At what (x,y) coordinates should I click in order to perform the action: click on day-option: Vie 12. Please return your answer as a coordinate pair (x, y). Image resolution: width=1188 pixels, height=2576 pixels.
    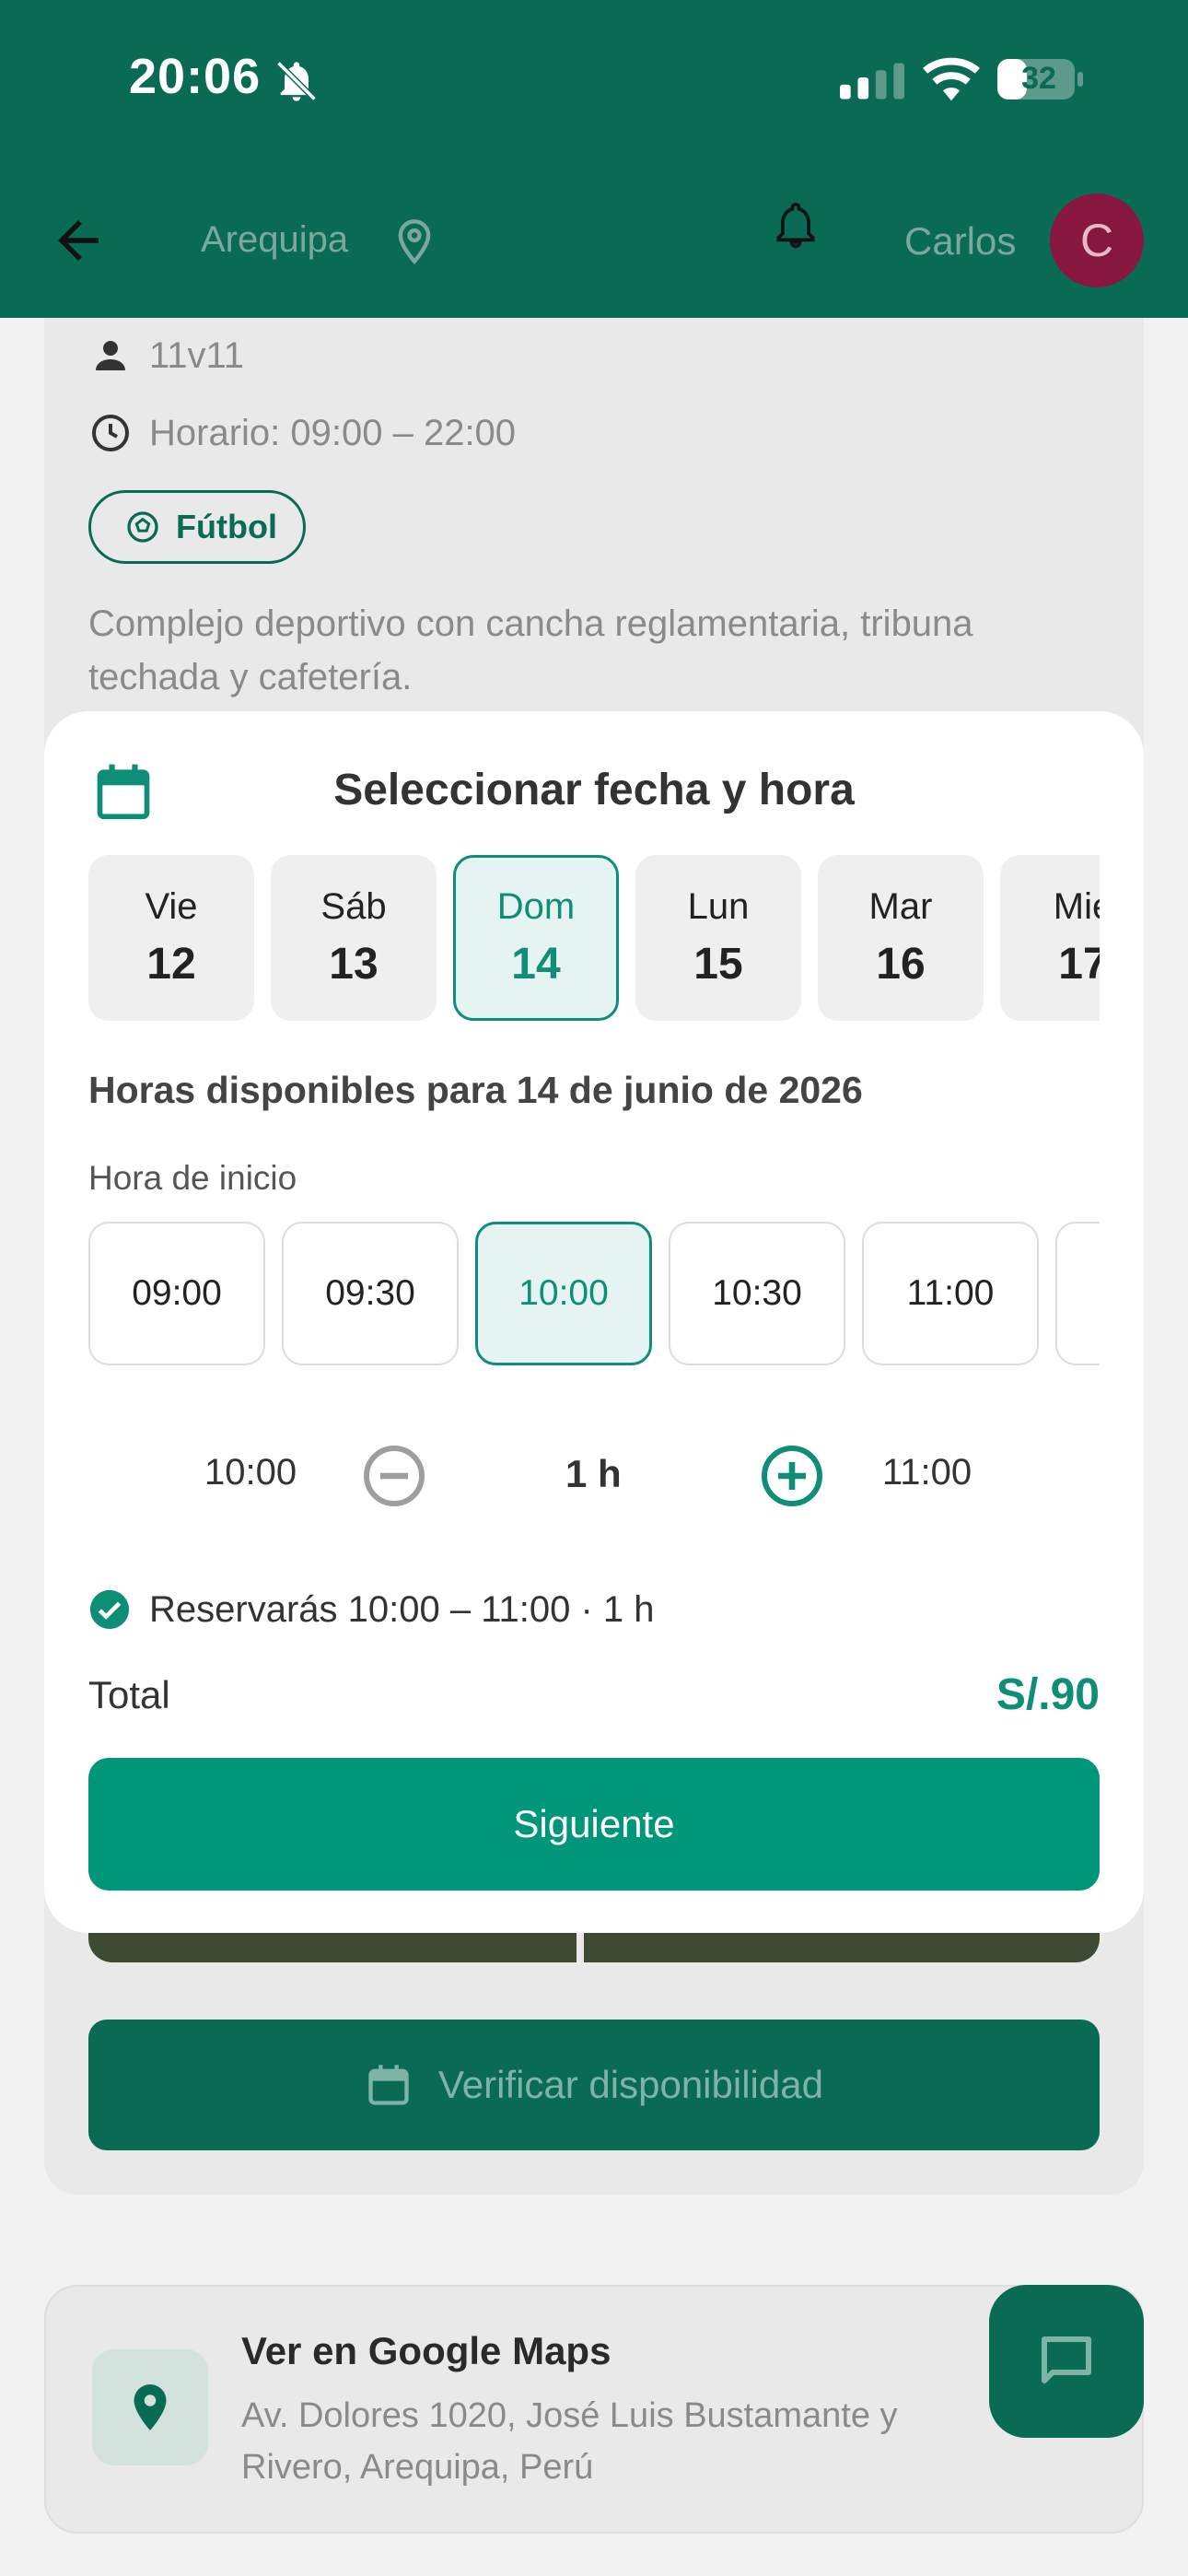
    Looking at the image, I should click on (171, 938).